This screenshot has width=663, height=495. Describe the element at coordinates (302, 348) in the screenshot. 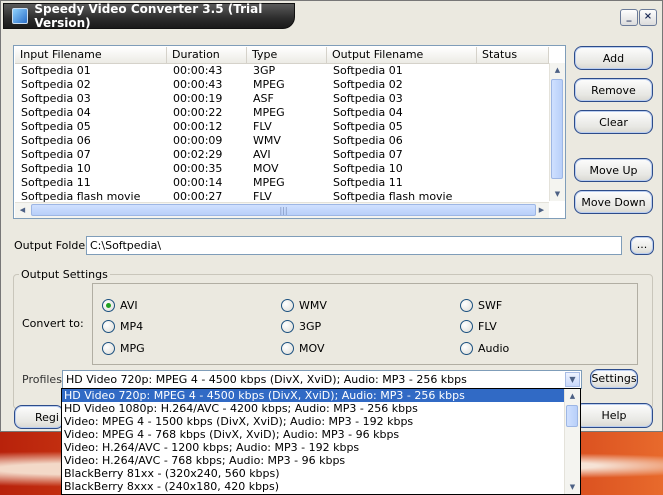

I see `radio-mov: MOV` at that location.